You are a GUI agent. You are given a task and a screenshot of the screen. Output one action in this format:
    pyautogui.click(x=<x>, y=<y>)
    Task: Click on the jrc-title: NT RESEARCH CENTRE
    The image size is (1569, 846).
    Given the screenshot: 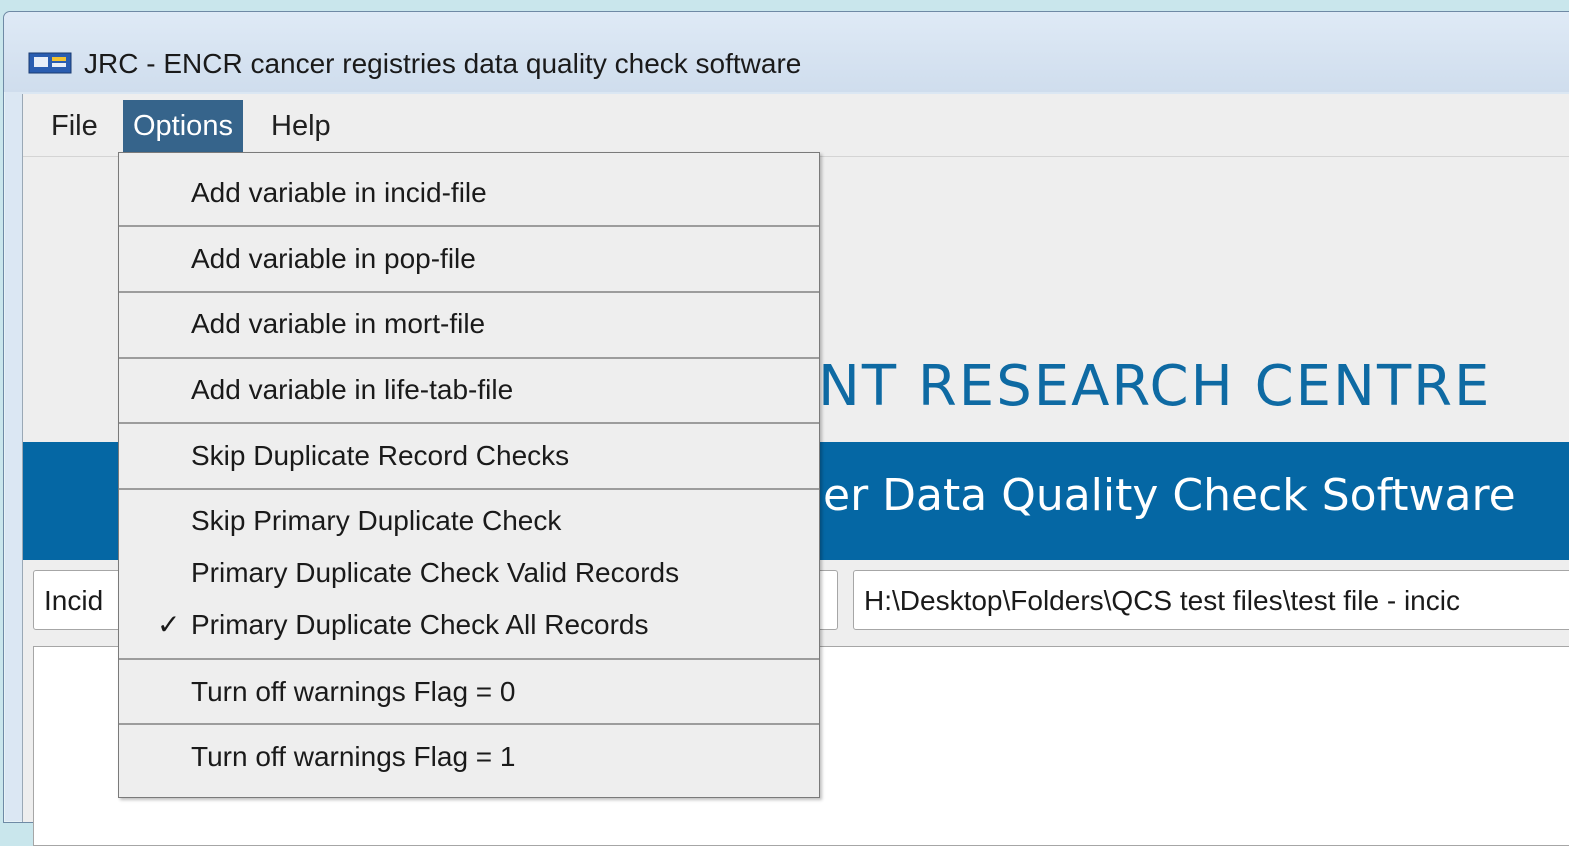 What is the action you would take?
    pyautogui.click(x=1155, y=386)
    